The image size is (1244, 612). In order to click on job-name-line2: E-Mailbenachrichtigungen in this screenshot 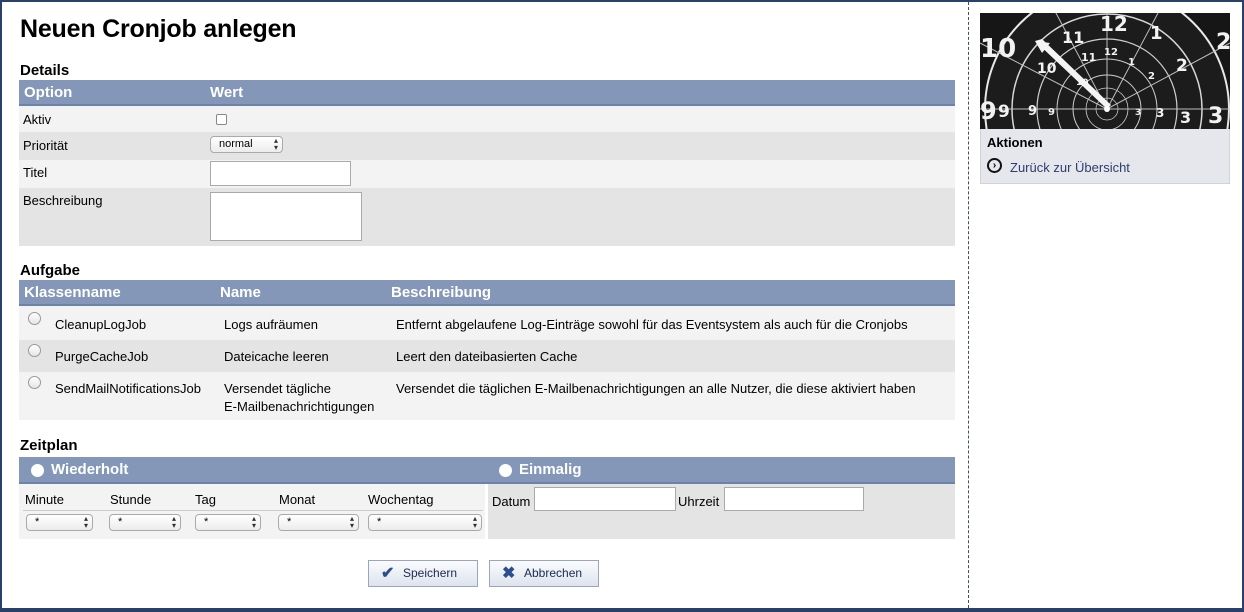, I will do `click(299, 406)`.